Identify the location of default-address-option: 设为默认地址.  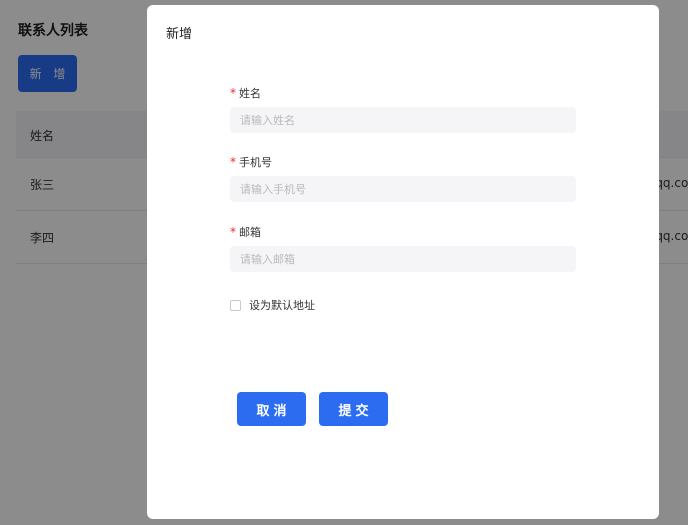
(272, 305).